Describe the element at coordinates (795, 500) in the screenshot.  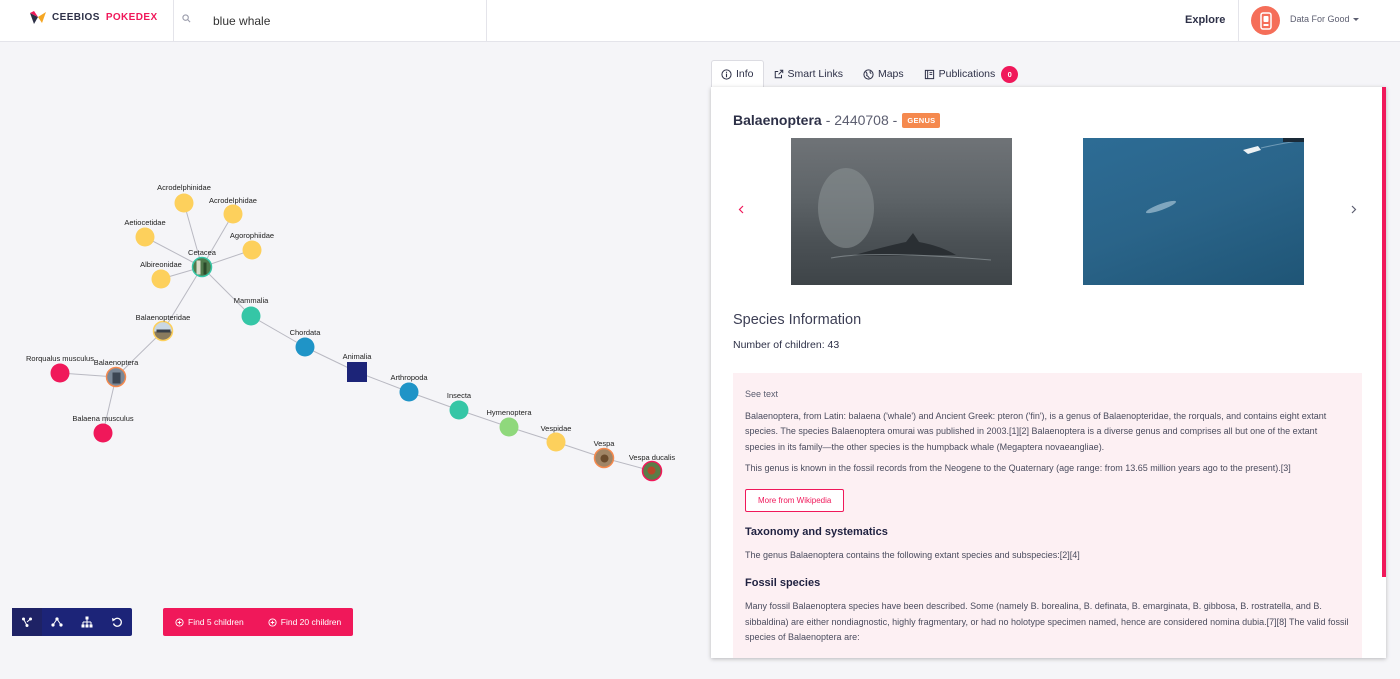
I see `more-from-wikipedia-button: More from Wikipedia` at that location.